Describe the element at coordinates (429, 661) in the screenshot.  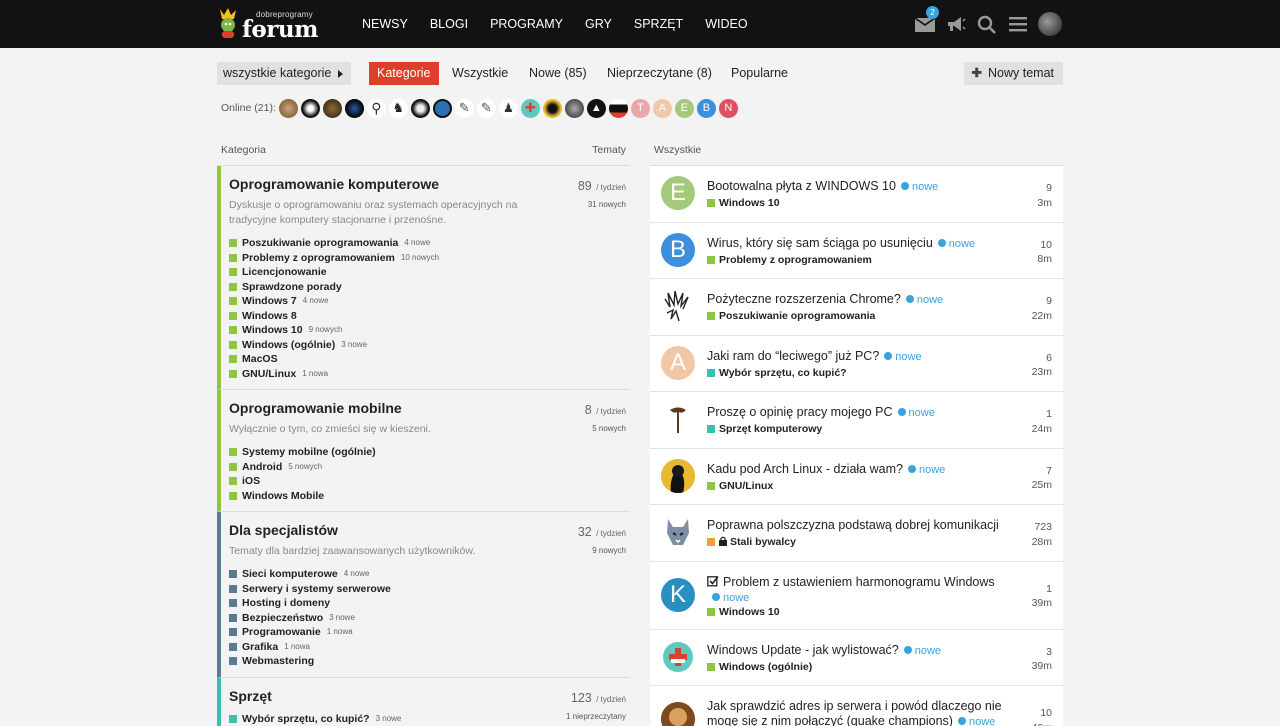
I see `subcategory-item: Webmastering` at that location.